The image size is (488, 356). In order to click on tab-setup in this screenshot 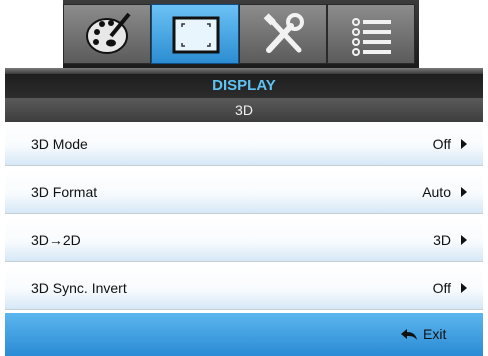, I will do `click(283, 34)`.